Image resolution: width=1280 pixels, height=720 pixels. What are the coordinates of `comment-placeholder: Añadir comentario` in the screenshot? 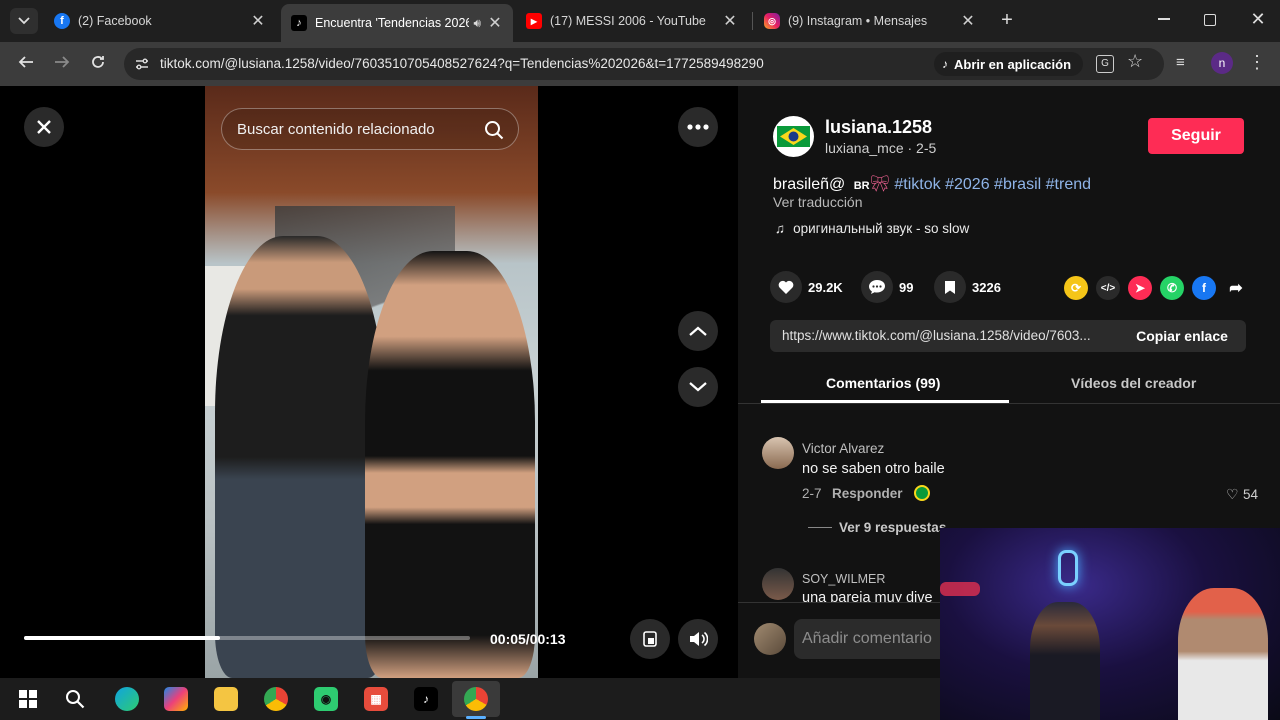 It's located at (867, 638).